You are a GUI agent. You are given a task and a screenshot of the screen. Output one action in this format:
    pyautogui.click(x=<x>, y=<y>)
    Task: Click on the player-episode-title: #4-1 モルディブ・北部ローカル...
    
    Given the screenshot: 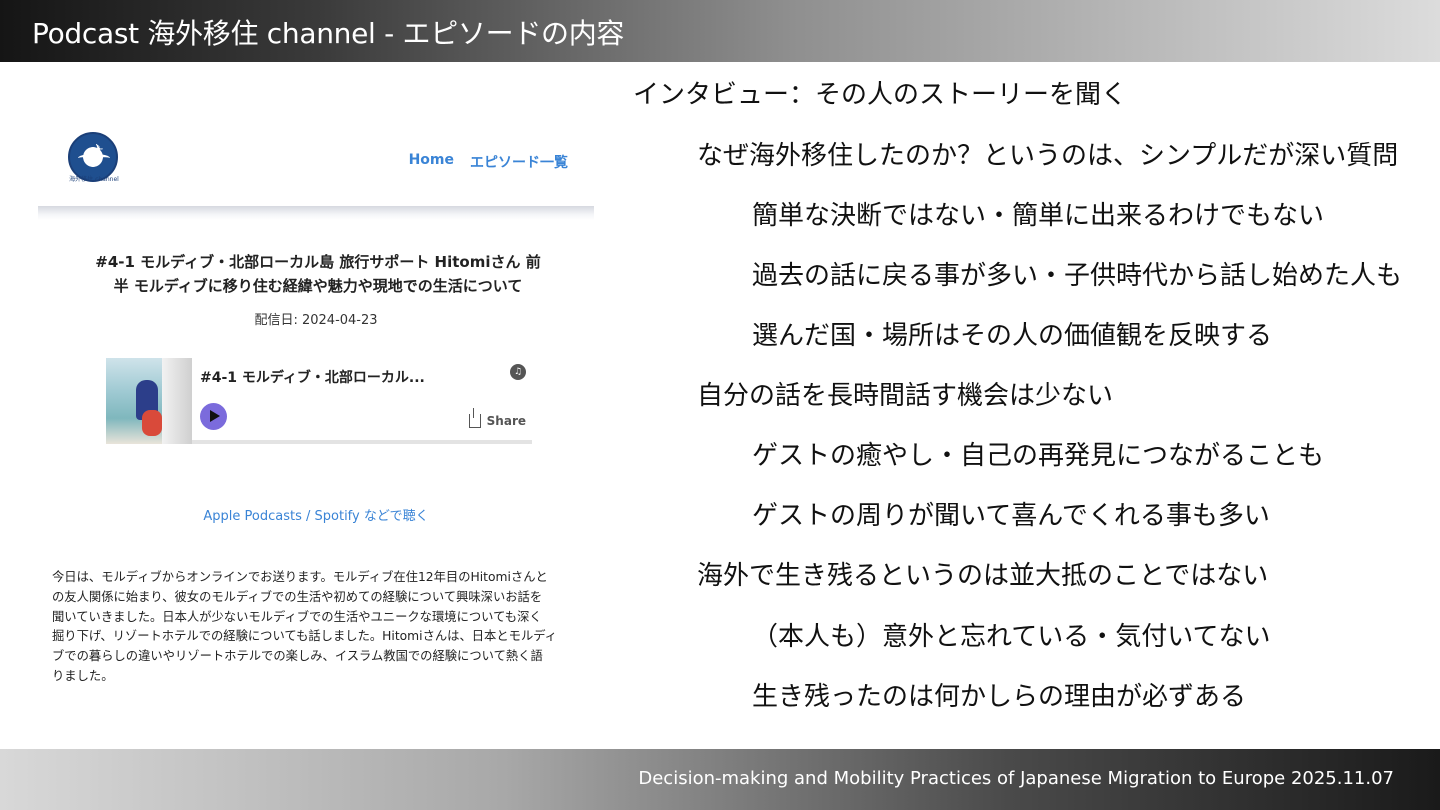 What is the action you would take?
    pyautogui.click(x=312, y=378)
    